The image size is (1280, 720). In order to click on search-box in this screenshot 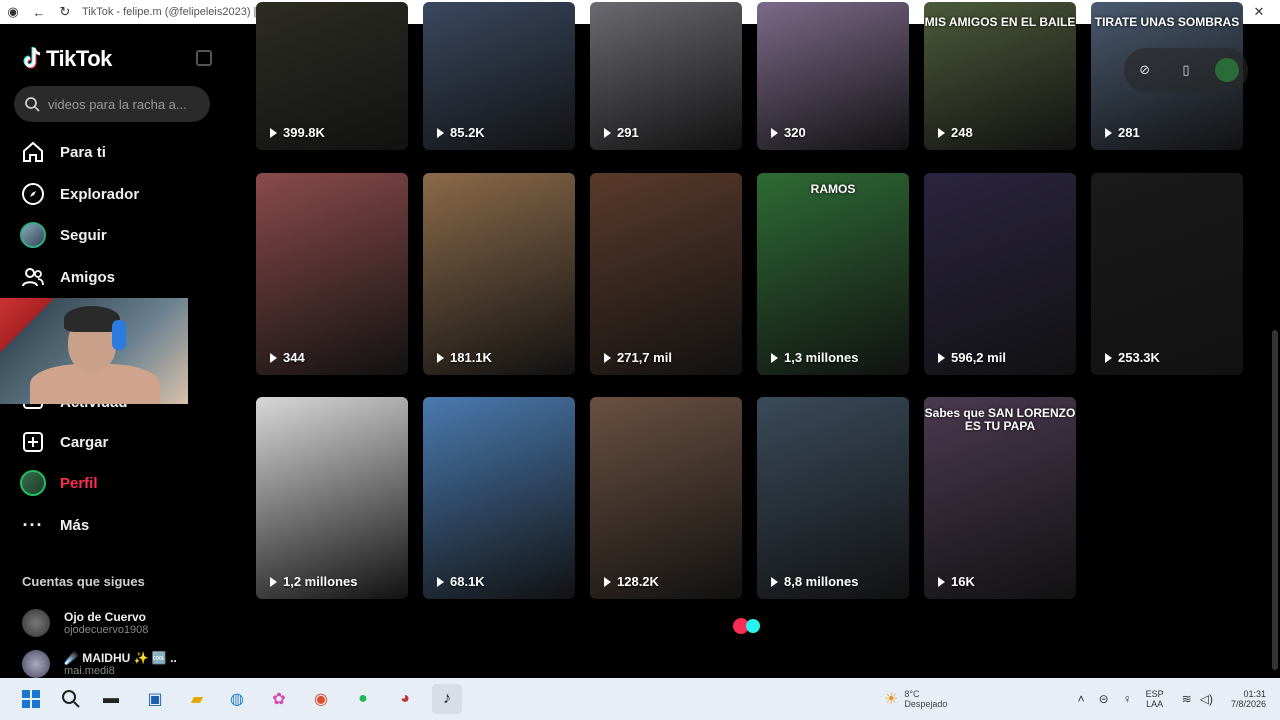, I will do `click(112, 104)`.